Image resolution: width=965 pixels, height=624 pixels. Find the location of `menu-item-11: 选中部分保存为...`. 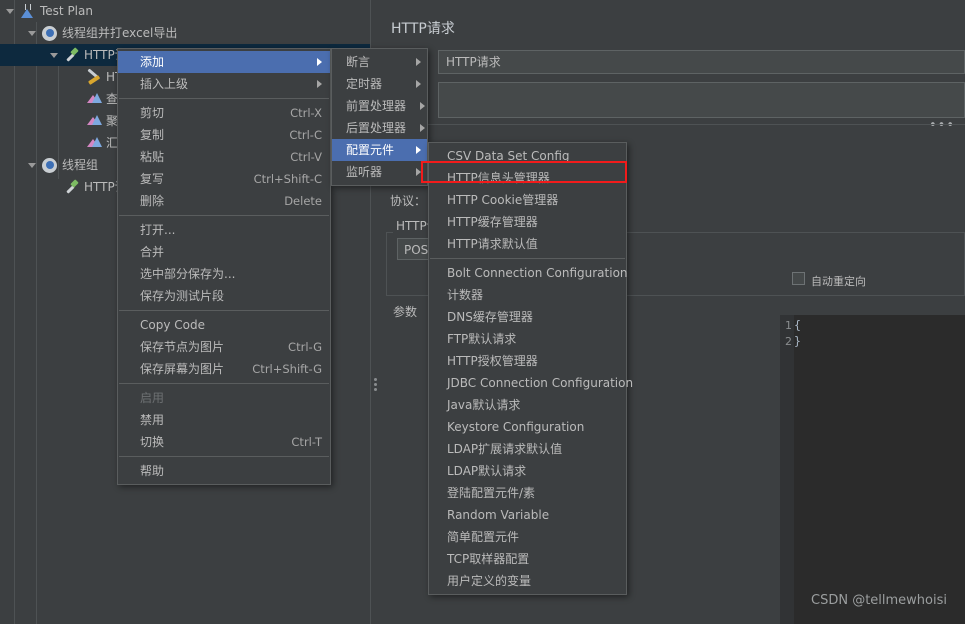

menu-item-11: 选中部分保存为... is located at coordinates (224, 274).